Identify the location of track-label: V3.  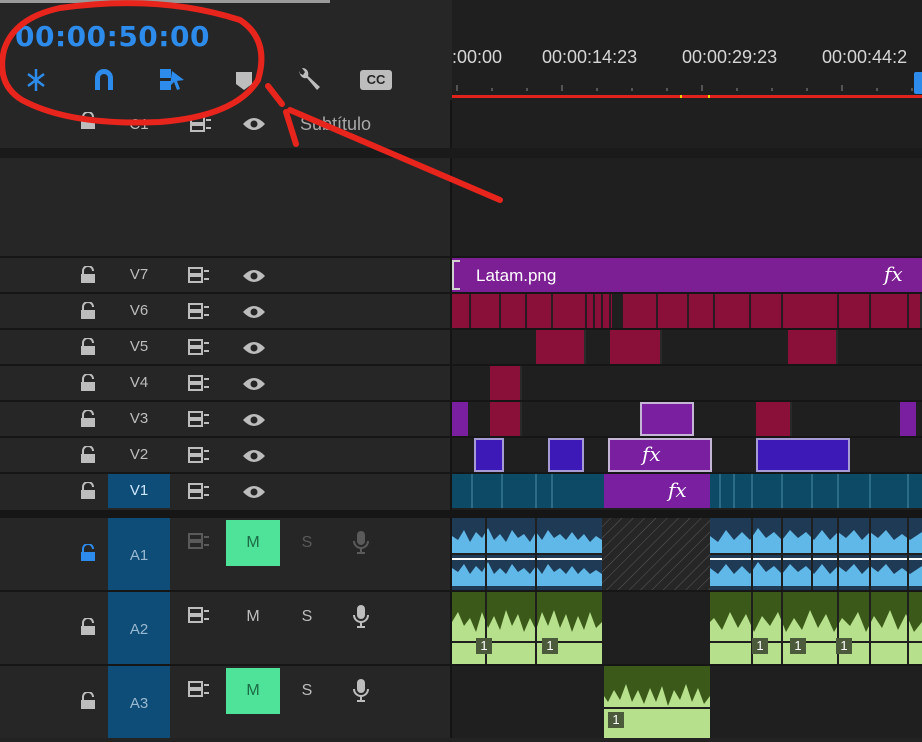
(139, 418).